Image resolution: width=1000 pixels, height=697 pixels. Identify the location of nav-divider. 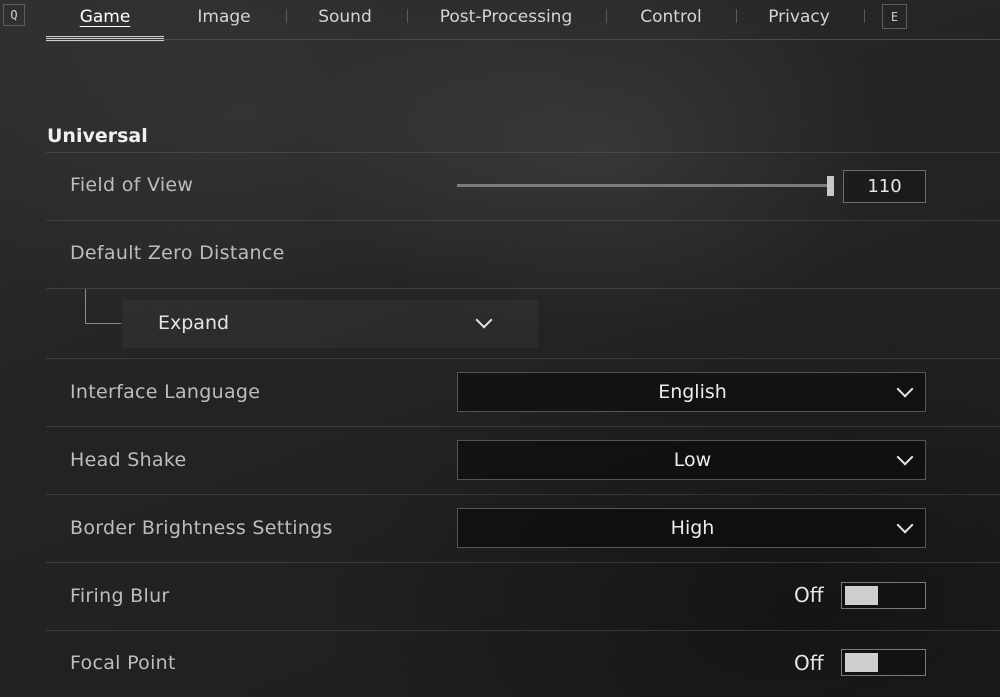
(582, 39).